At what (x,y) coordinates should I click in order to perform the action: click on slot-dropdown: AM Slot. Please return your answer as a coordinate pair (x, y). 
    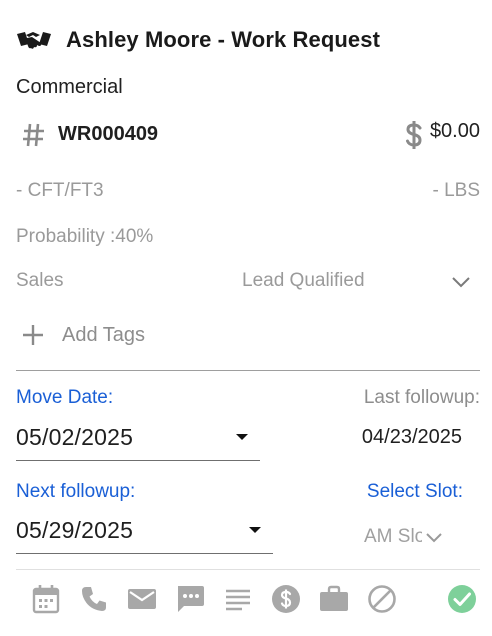
    Looking at the image, I should click on (406, 537).